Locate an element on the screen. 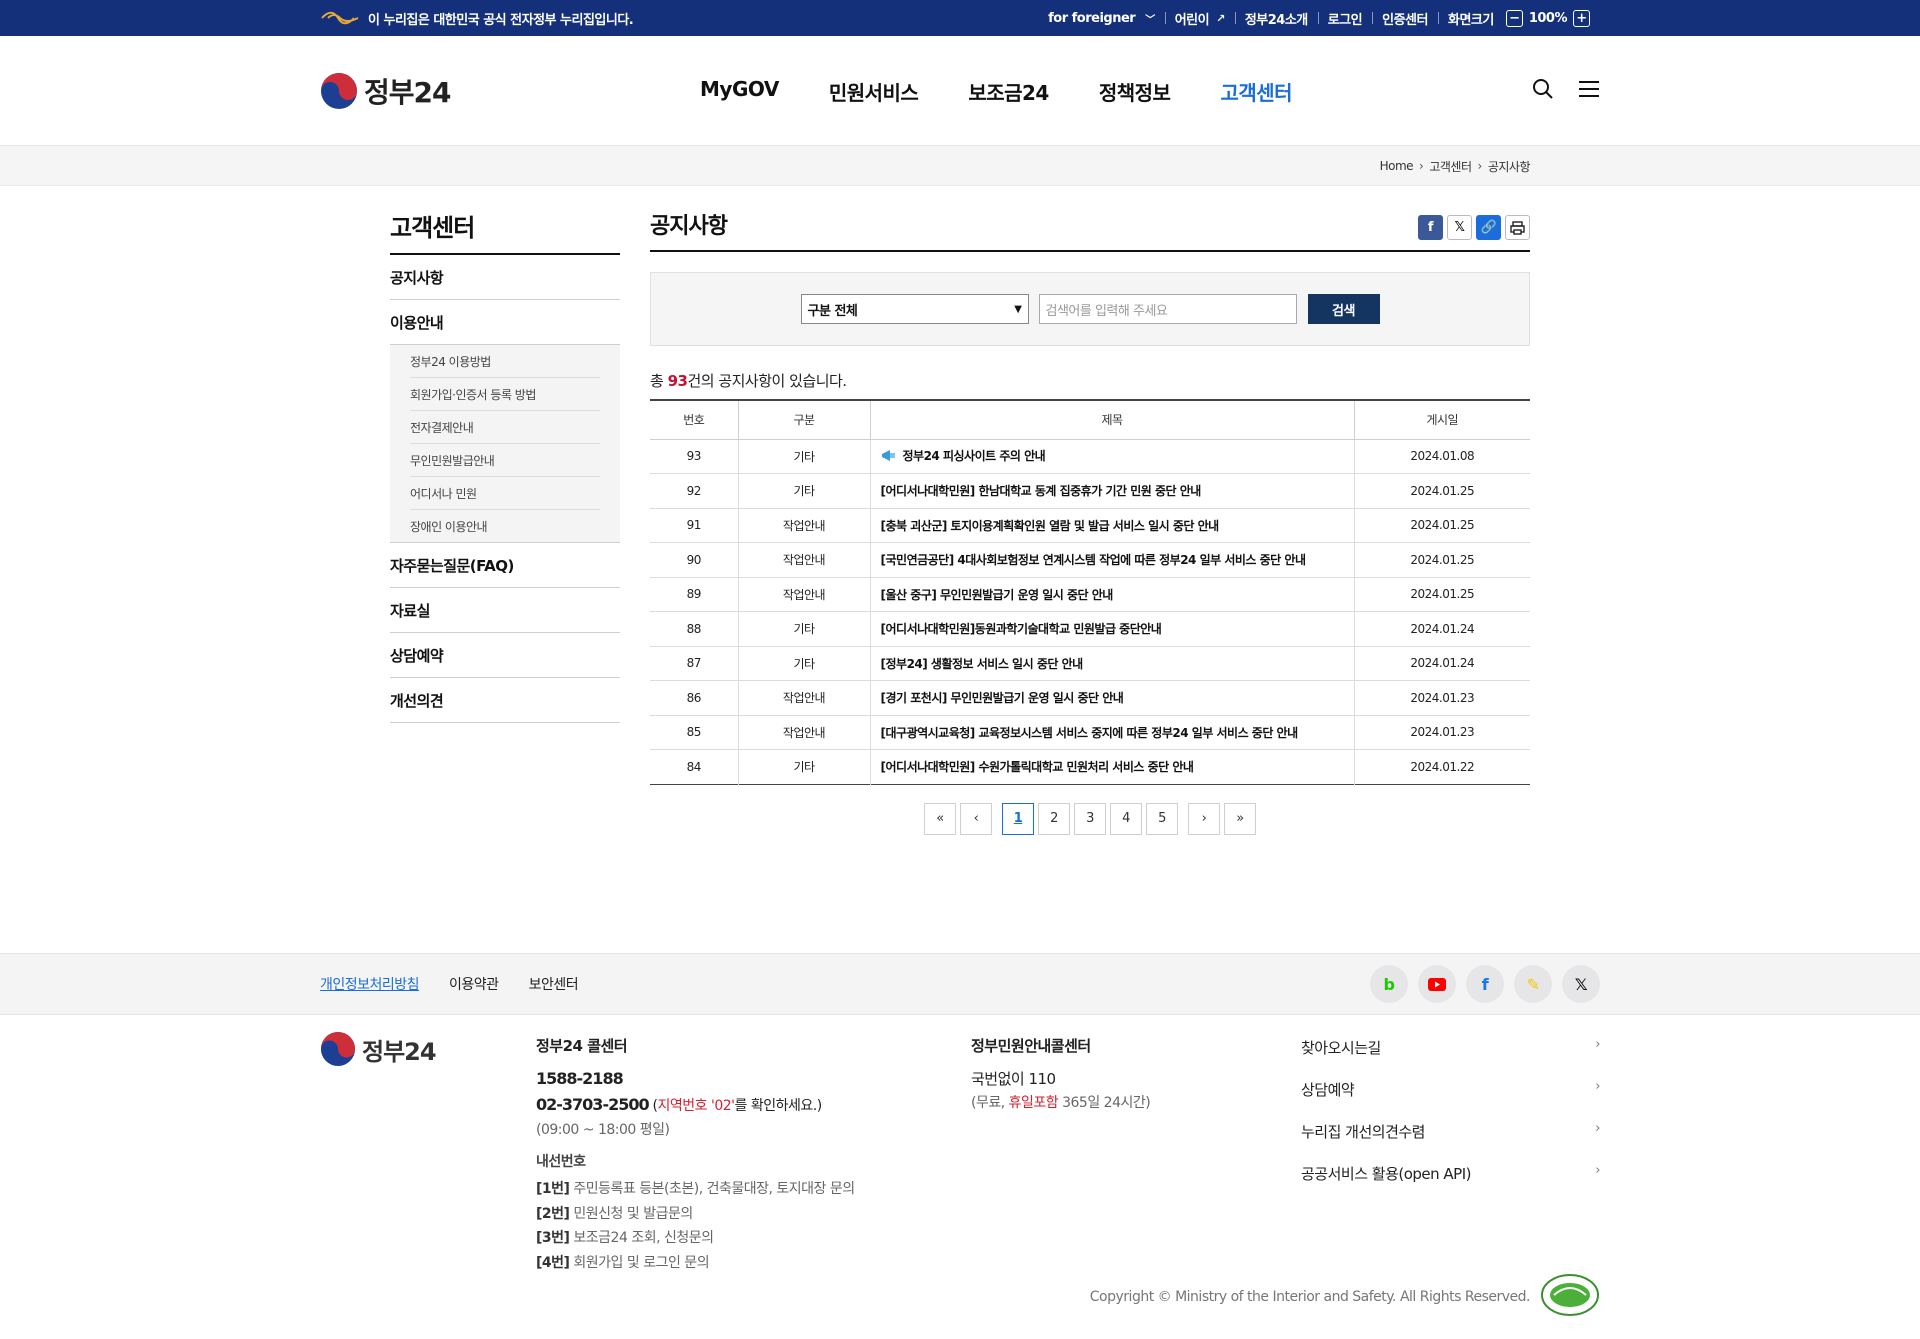  col-date: 게시일 is located at coordinates (1442, 420).